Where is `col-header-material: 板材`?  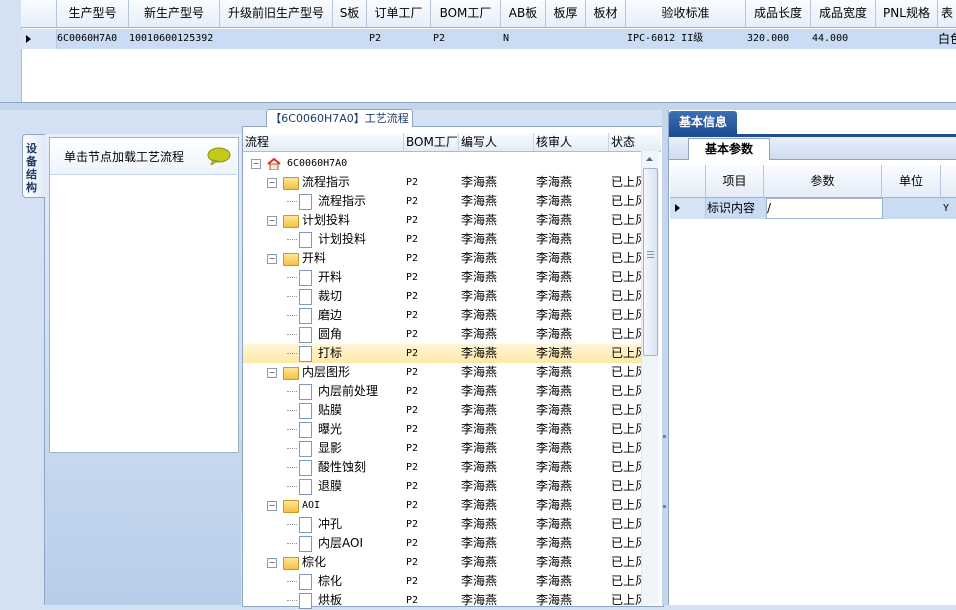 col-header-material: 板材 is located at coordinates (606, 14).